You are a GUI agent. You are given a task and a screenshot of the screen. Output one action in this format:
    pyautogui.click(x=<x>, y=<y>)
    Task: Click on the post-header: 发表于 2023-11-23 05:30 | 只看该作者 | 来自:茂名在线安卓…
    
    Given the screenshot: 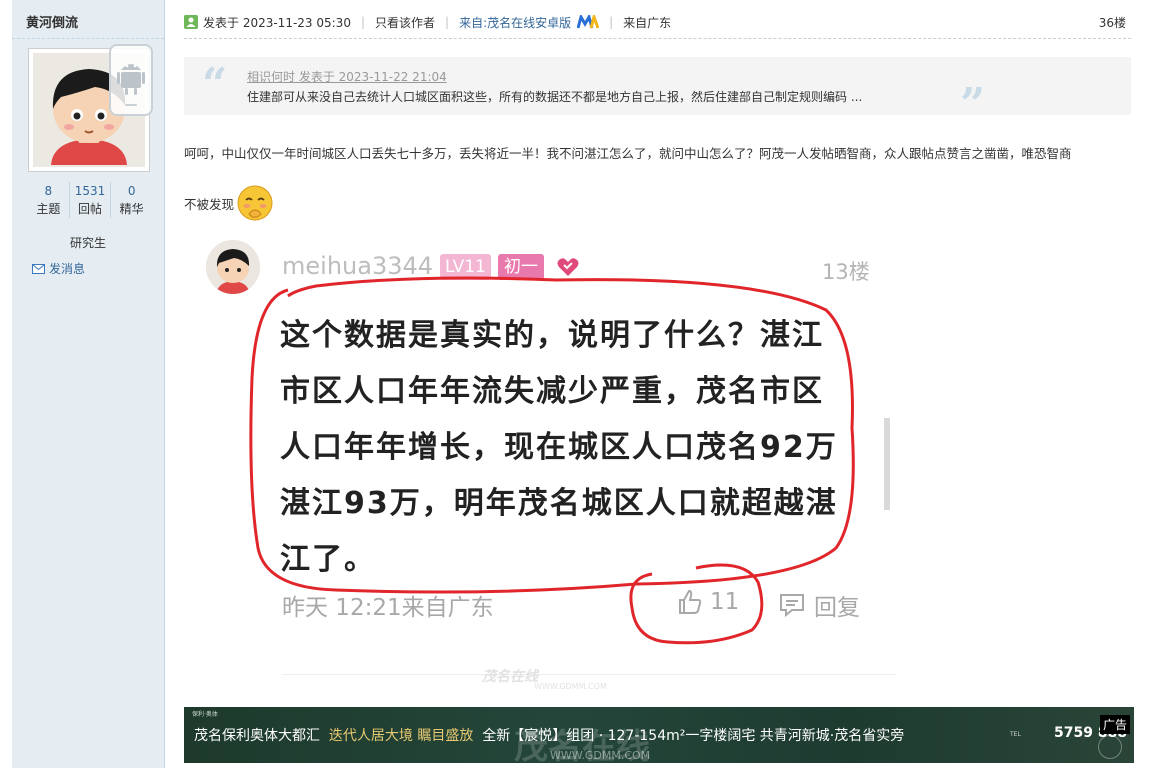 What is the action you would take?
    pyautogui.click(x=655, y=22)
    